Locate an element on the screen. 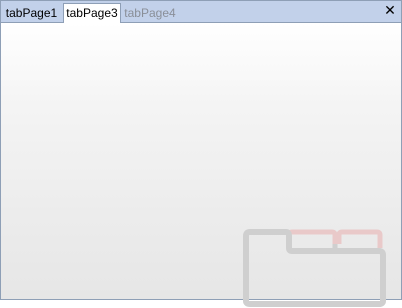 This screenshot has width=402, height=308. tab-strip: tabPage1 tabPage3 tabPage4 ✕ is located at coordinates (201, 12).